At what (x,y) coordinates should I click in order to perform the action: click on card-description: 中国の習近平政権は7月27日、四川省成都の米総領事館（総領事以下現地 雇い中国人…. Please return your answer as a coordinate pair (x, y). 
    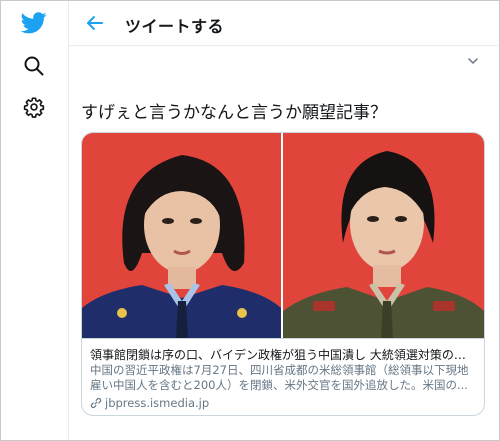
    Looking at the image, I should click on (283, 378).